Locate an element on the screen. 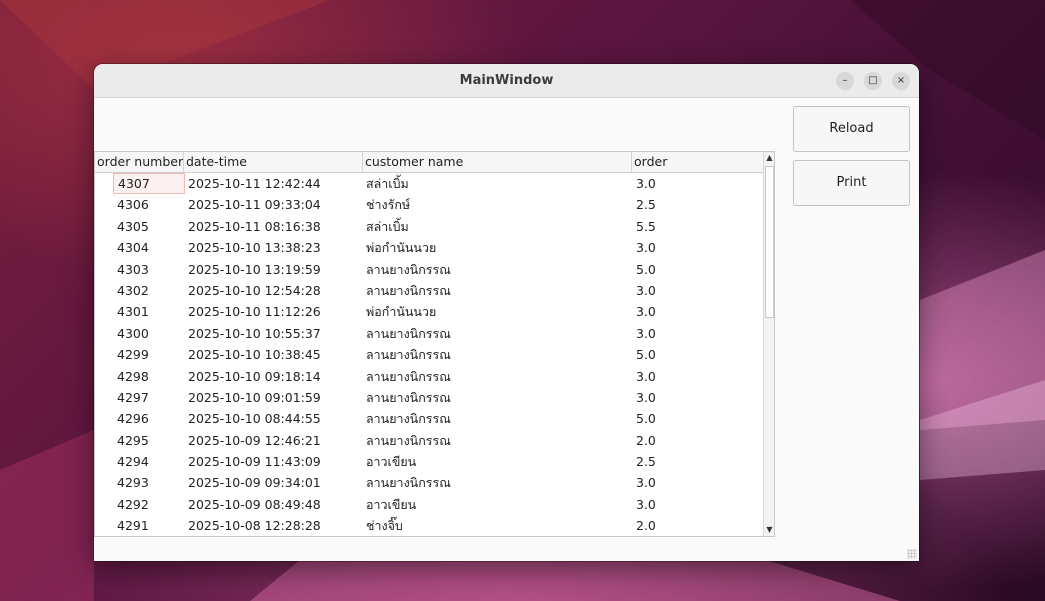 This screenshot has height=601, width=1045. table-row: 4303 2025-10-10 13:19:59 ลานยางนิกรรณ 5.0 is located at coordinates (429, 269).